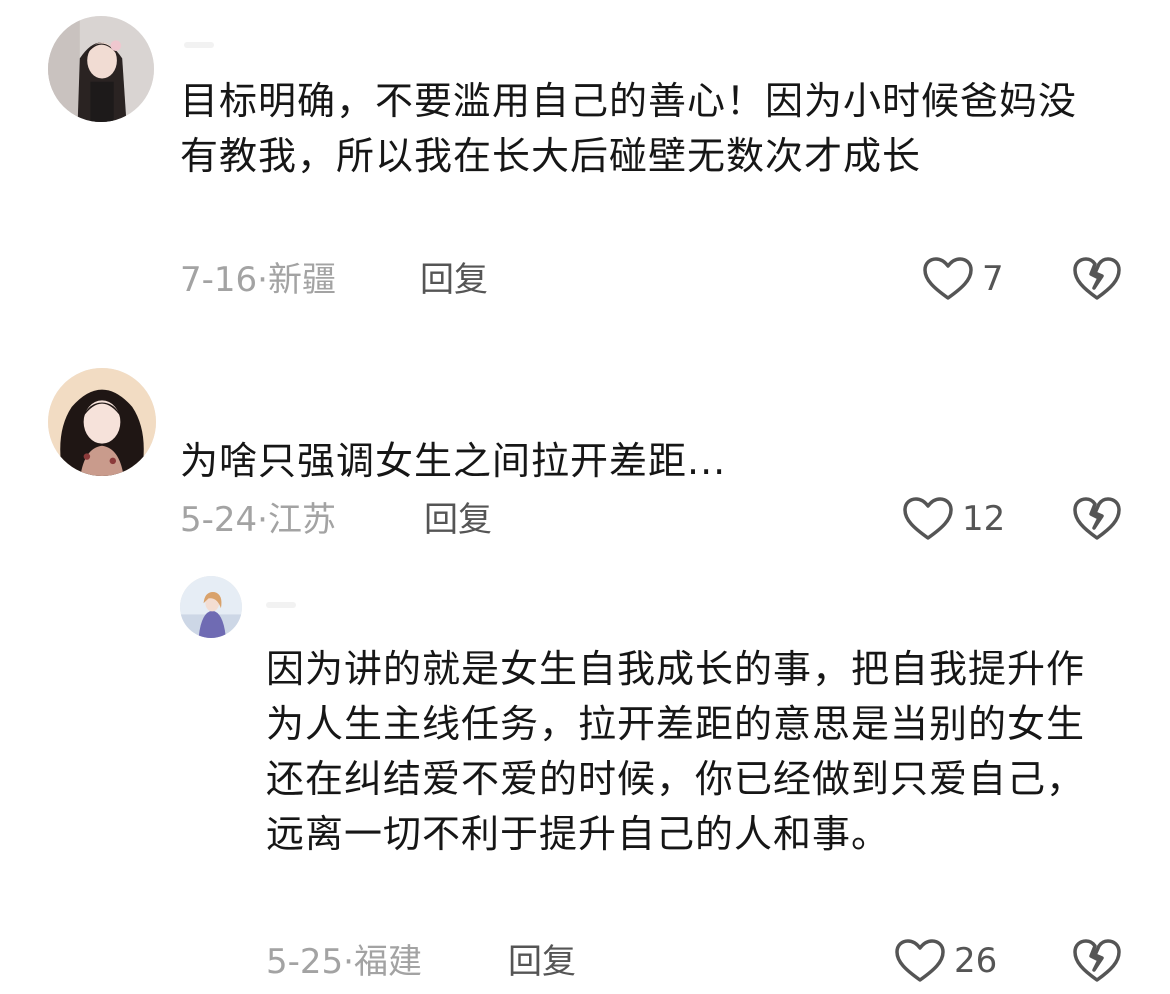  I want to click on like-button: 26, so click(945, 961).